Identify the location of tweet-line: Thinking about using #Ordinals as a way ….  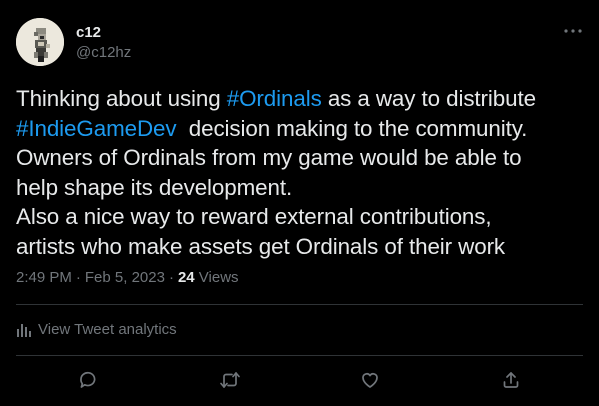
(303, 99).